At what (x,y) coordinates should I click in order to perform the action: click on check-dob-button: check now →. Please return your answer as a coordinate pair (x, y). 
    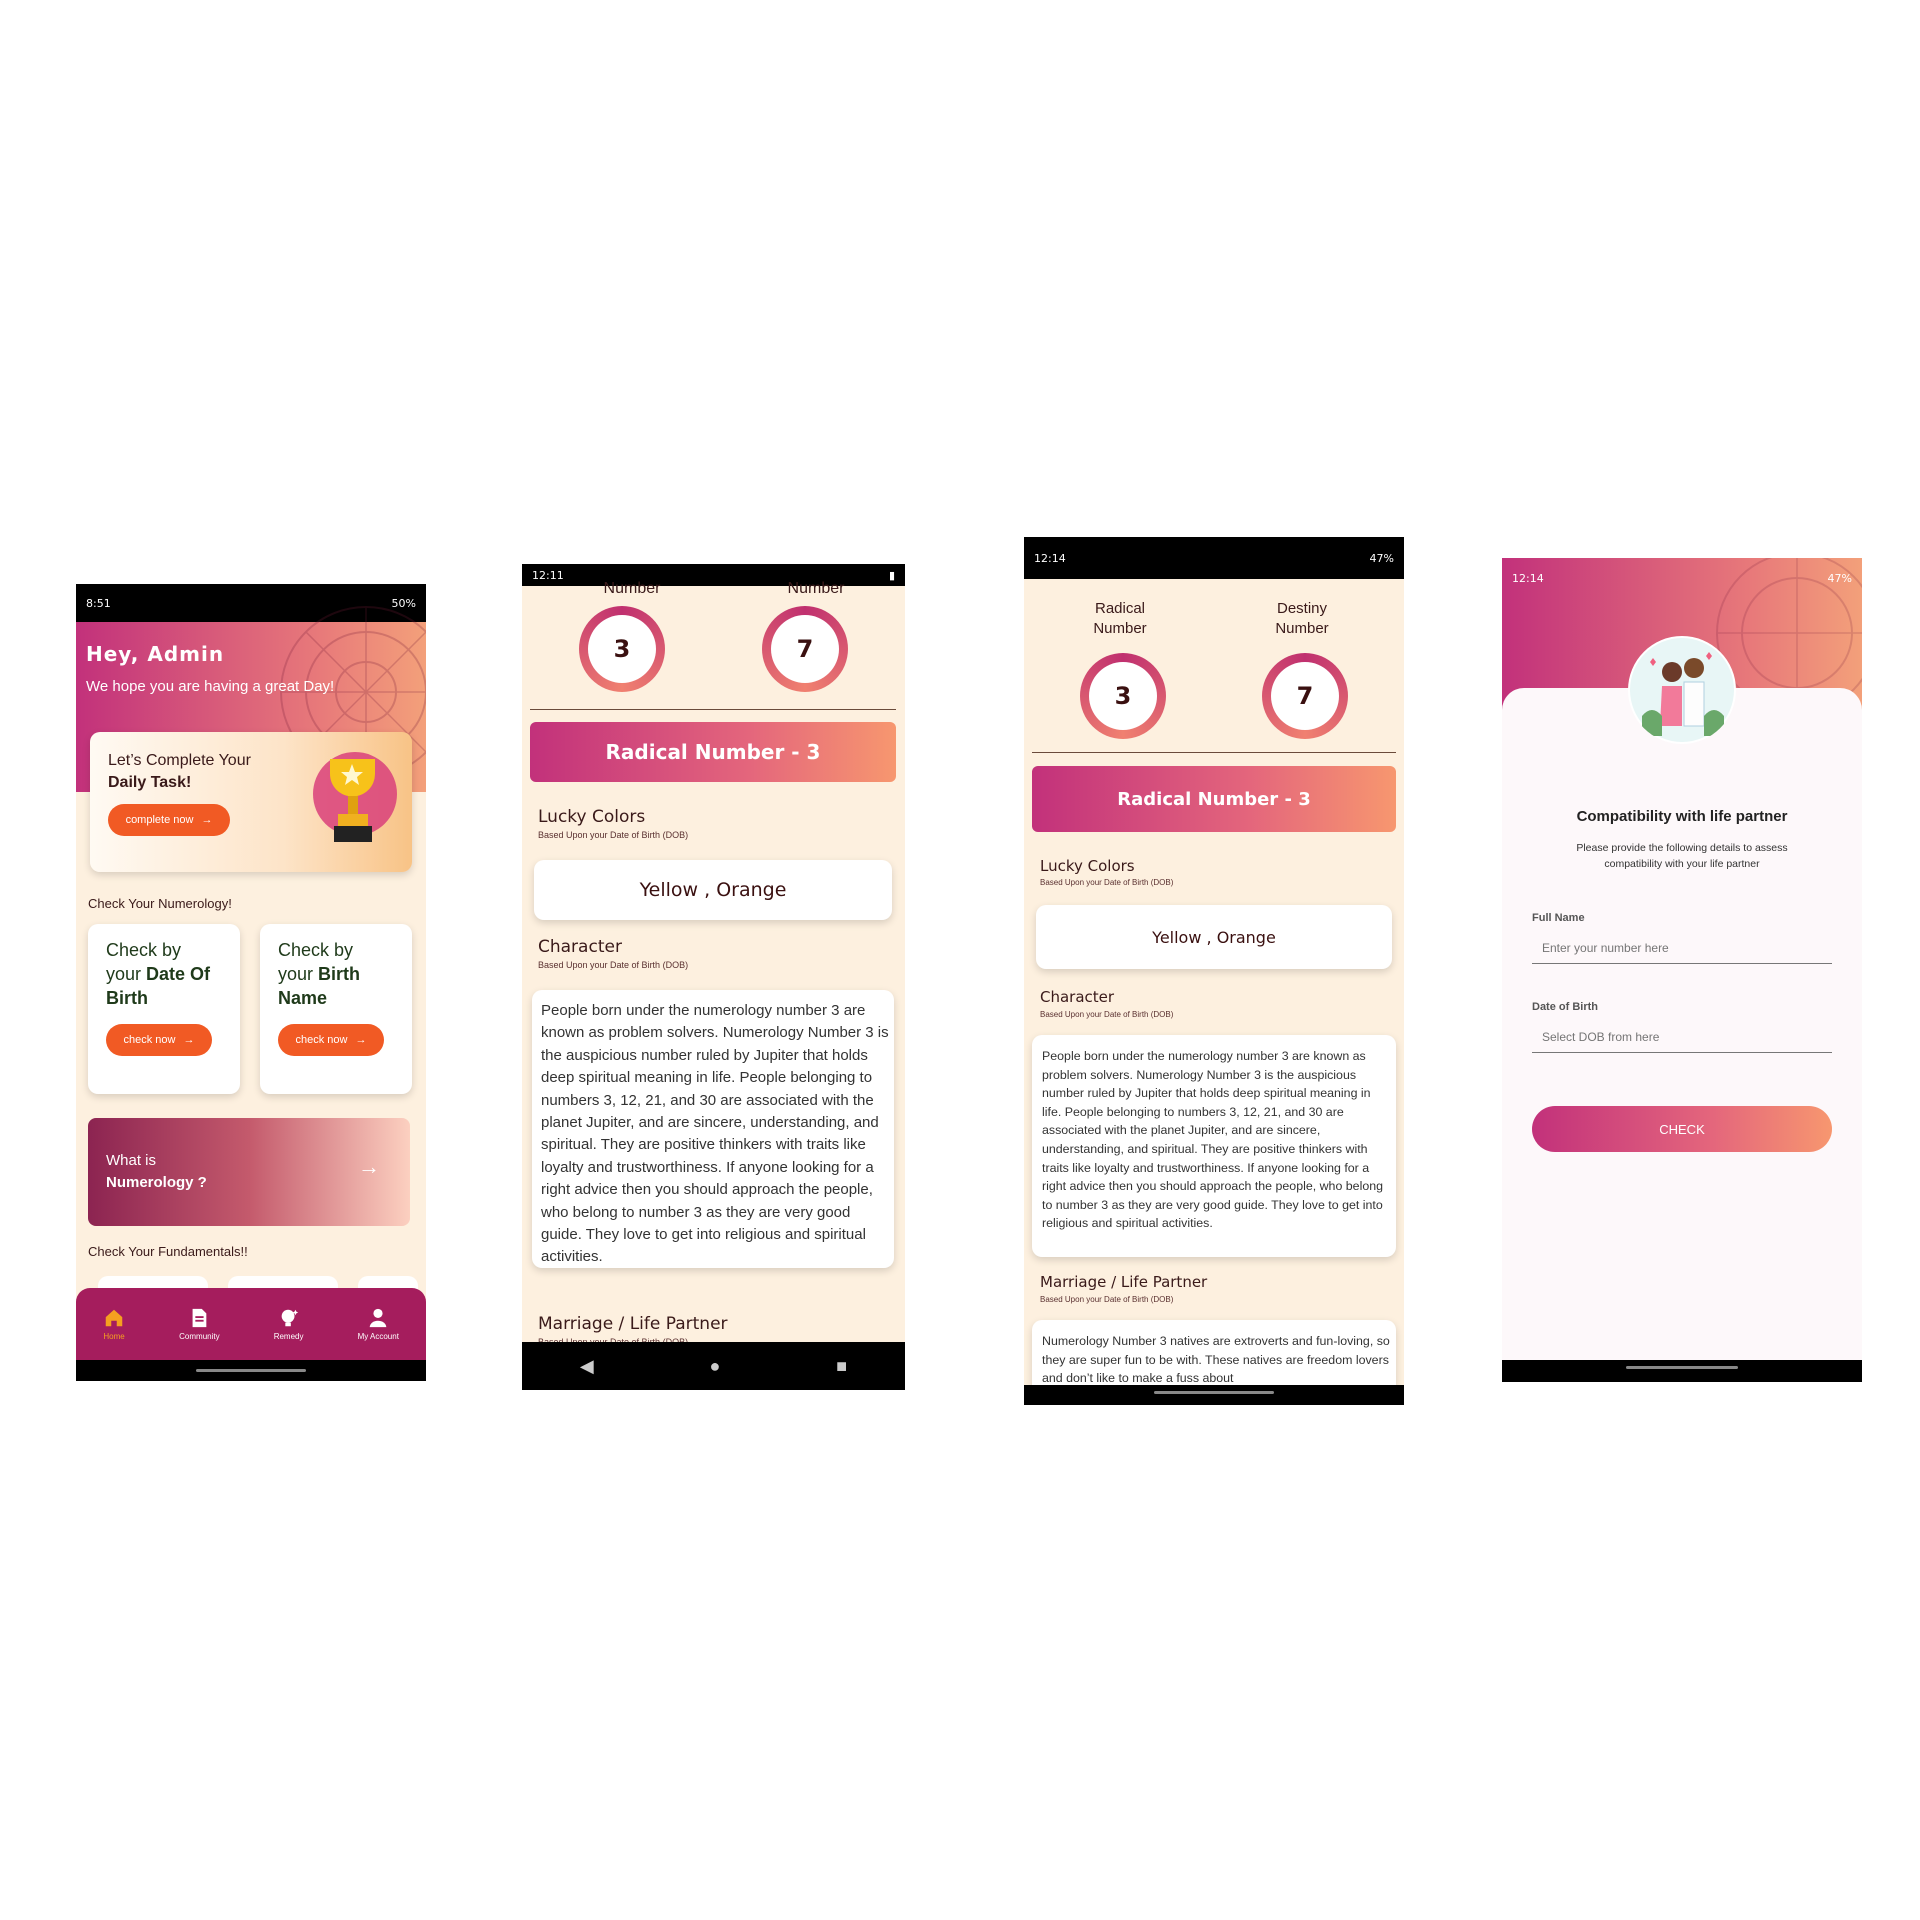
    Looking at the image, I should click on (159, 1040).